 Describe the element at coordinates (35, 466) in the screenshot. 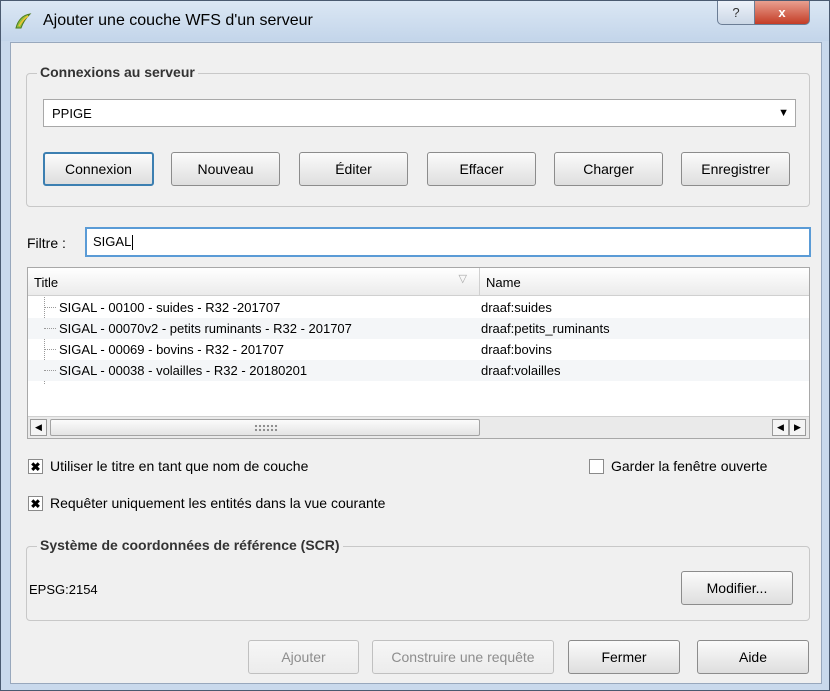

I see `use-title-checkbox: ✖` at that location.